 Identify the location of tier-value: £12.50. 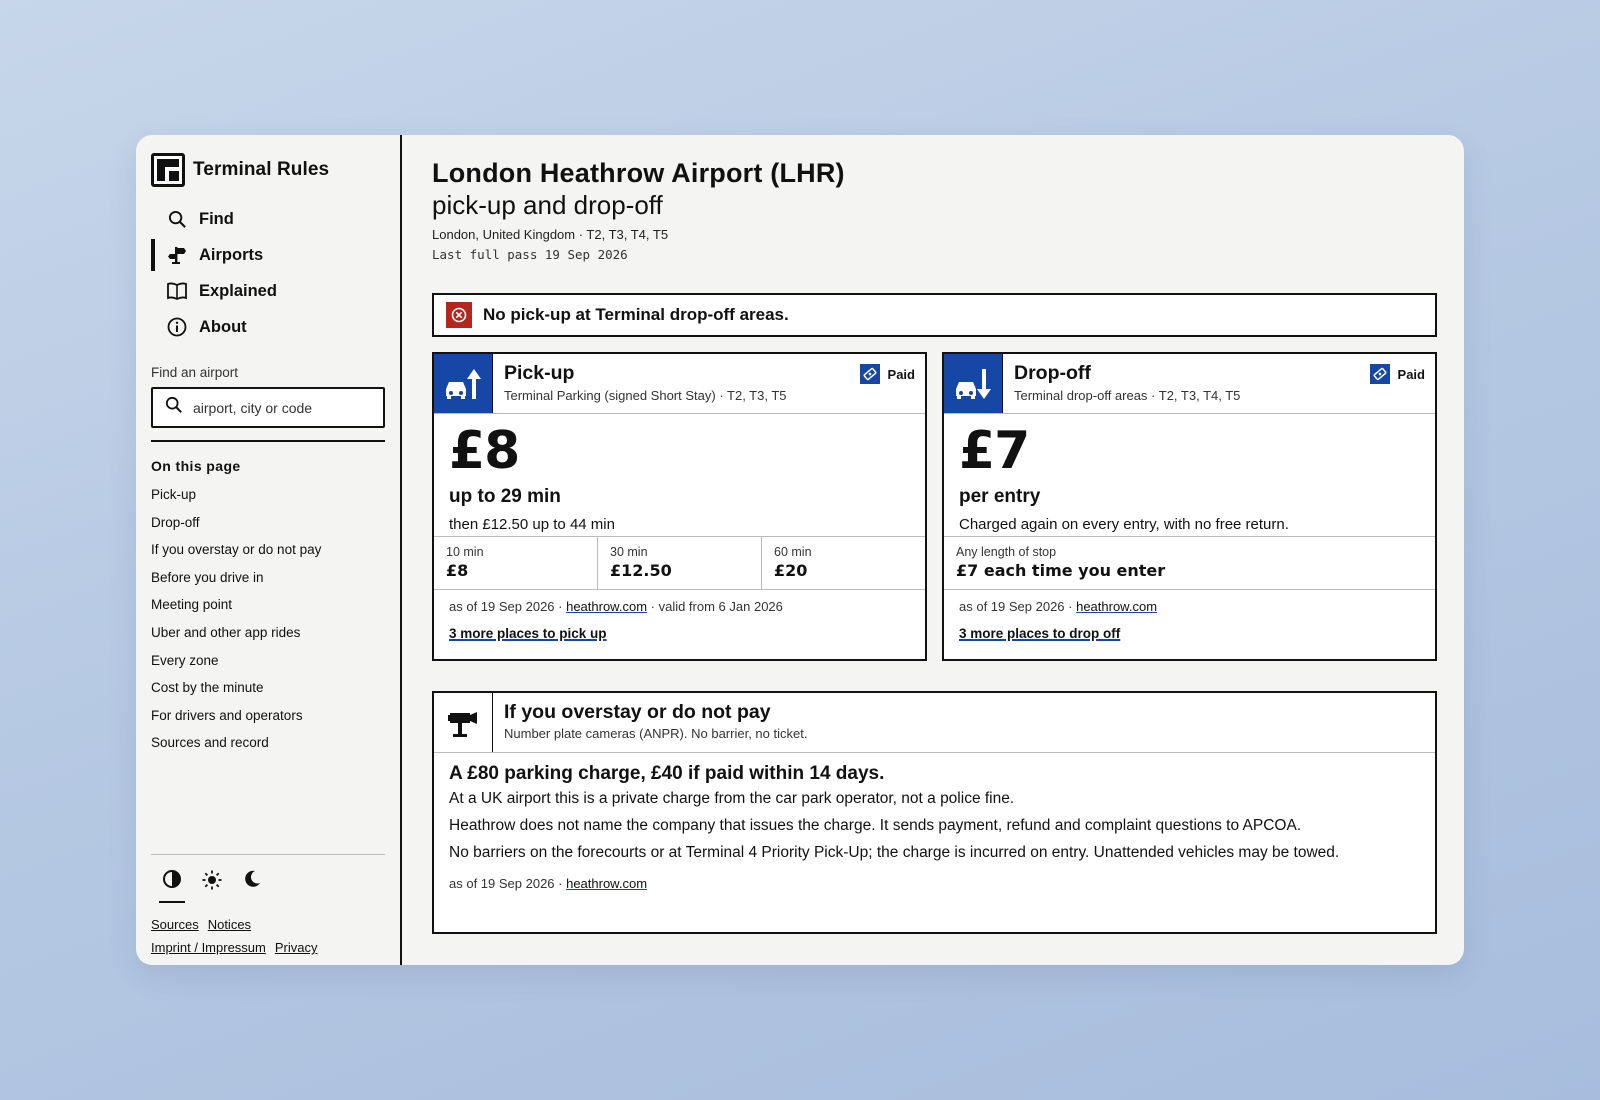
(641, 570).